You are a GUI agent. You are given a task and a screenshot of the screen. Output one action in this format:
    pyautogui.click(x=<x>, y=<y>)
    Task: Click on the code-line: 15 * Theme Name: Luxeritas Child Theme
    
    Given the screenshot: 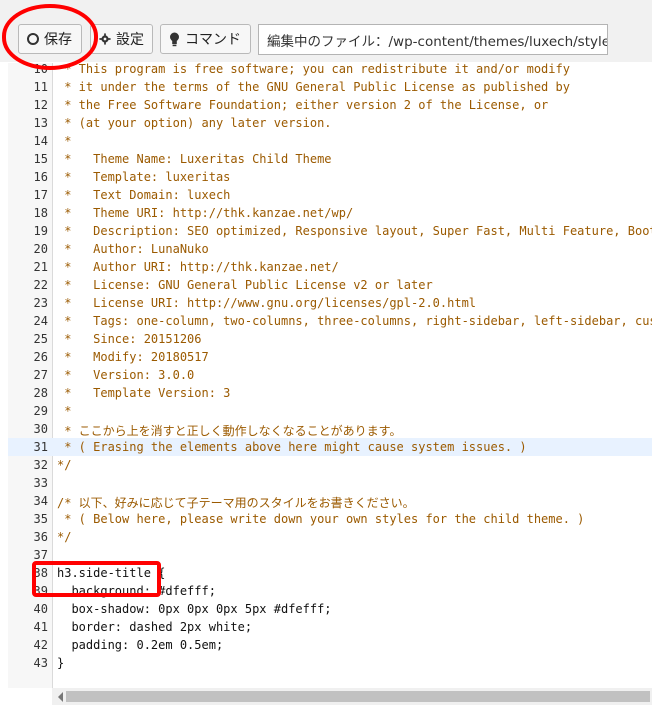 What is the action you would take?
    pyautogui.click(x=330, y=159)
    